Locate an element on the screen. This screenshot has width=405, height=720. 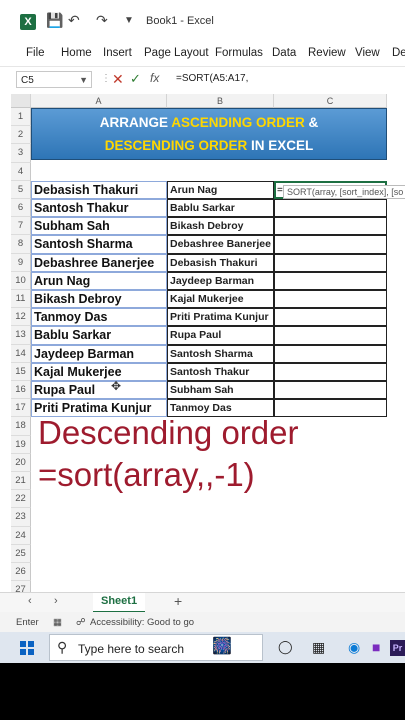
customize-toolbar-icon: ▼ is located at coordinates (129, 20).